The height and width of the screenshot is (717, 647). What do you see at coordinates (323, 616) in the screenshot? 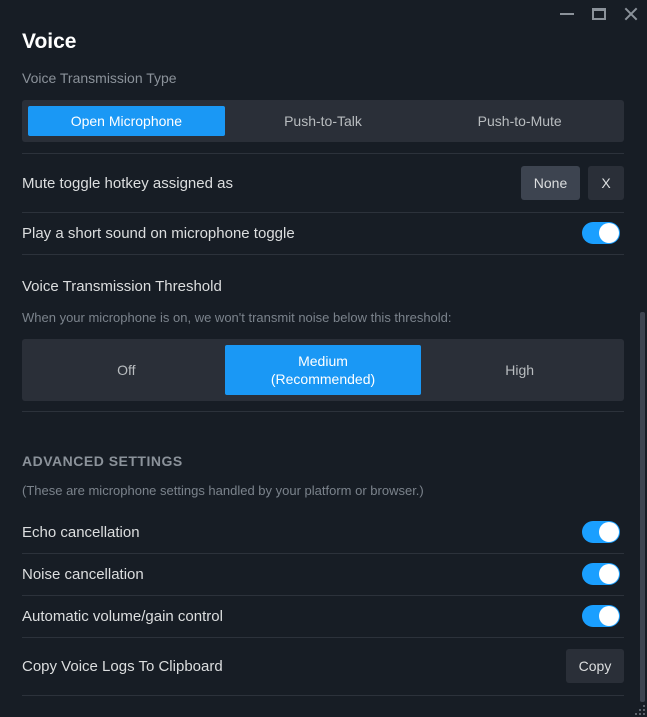
I see `auto-gain-row: Automatic volume/gain control` at bounding box center [323, 616].